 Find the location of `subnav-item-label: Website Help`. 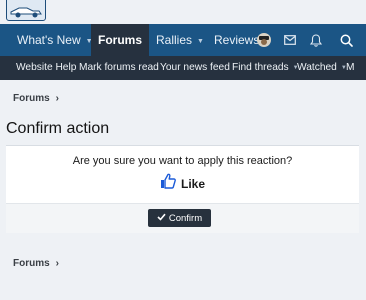

subnav-item-label: Website Help is located at coordinates (46, 67).